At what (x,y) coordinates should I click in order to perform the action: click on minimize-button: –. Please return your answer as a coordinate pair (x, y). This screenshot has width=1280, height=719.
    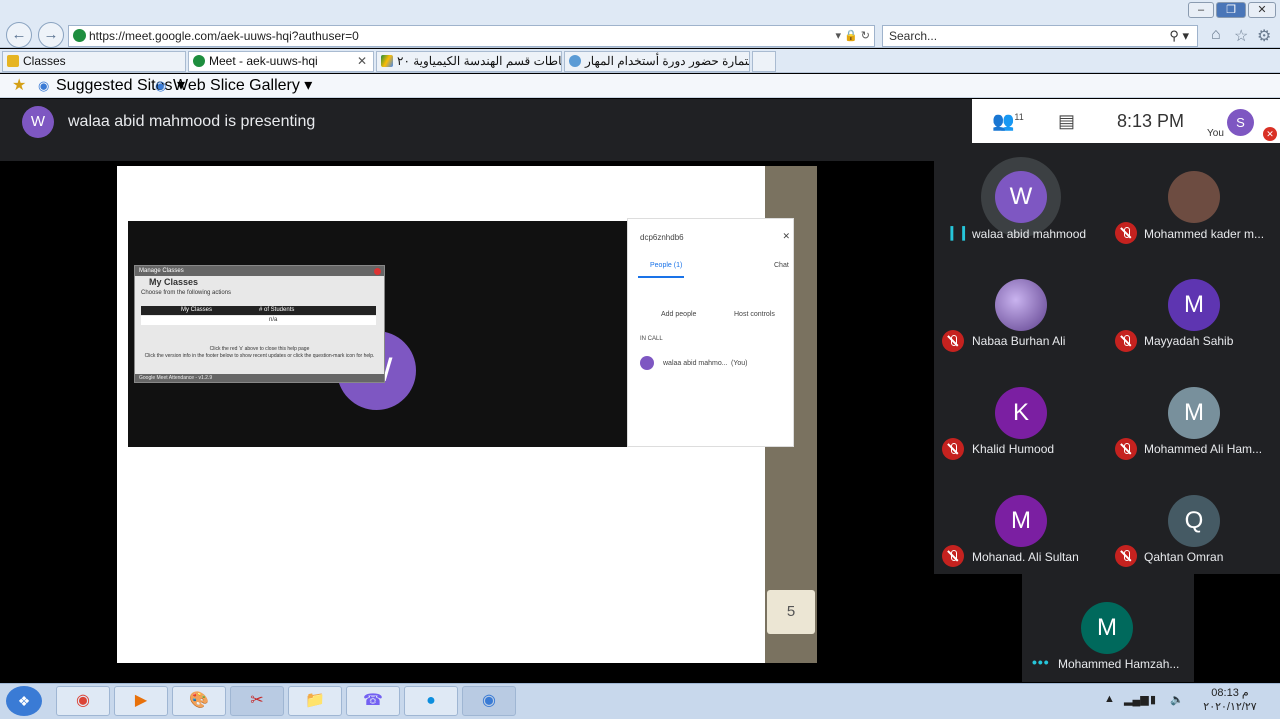
    Looking at the image, I should click on (1201, 10).